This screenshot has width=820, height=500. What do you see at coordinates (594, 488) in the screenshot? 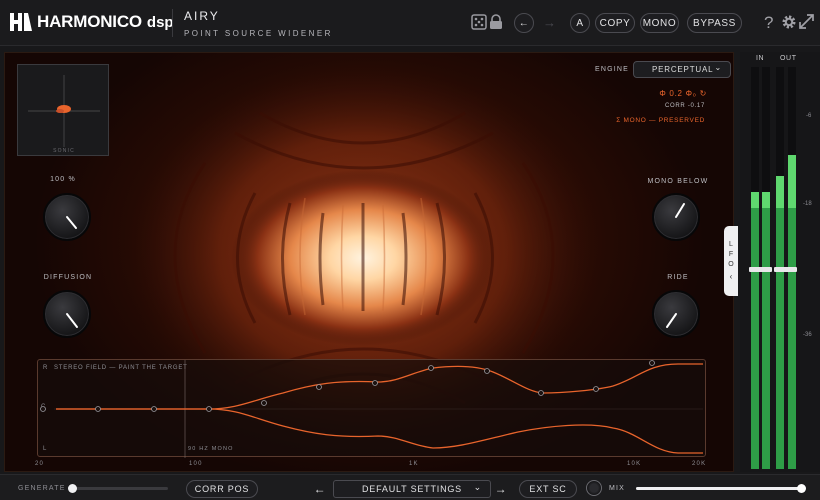
I see `mix-knob` at bounding box center [594, 488].